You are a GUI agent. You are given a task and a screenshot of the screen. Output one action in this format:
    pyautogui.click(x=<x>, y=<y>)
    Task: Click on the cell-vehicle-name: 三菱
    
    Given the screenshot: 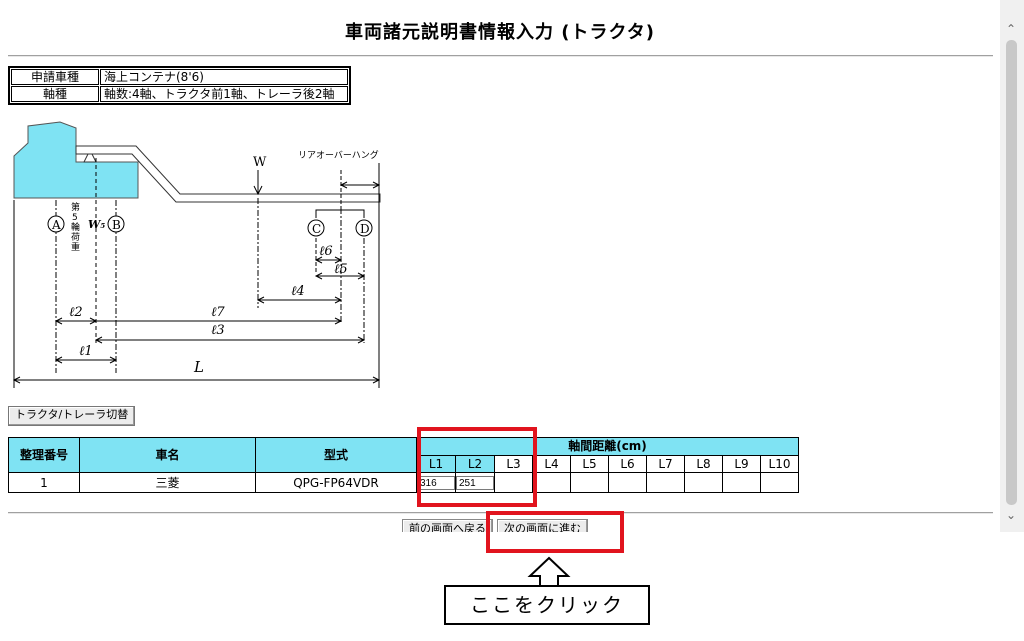 What is the action you would take?
    pyautogui.click(x=167, y=482)
    